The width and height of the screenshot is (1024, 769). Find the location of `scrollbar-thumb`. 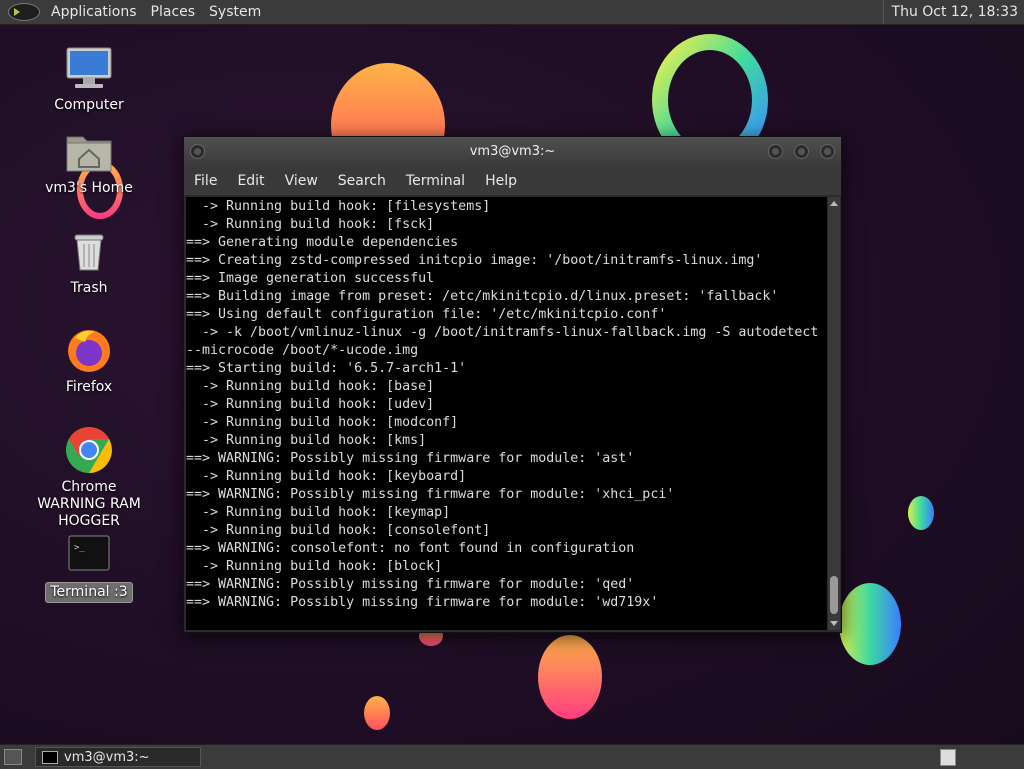

scrollbar-thumb is located at coordinates (834, 595).